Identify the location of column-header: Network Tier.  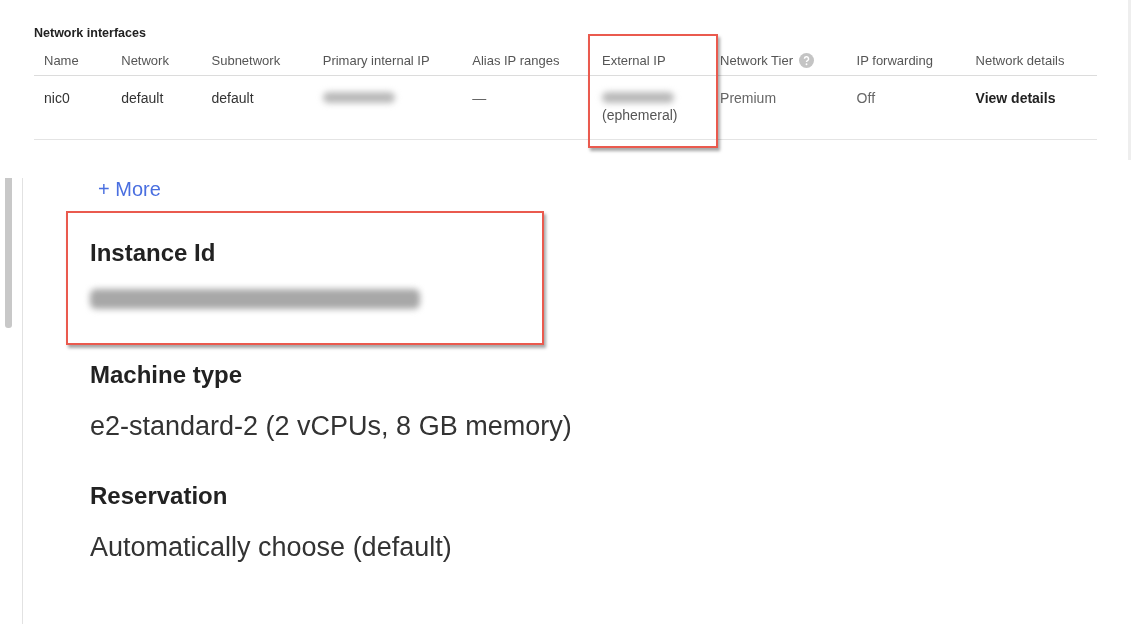
(757, 60).